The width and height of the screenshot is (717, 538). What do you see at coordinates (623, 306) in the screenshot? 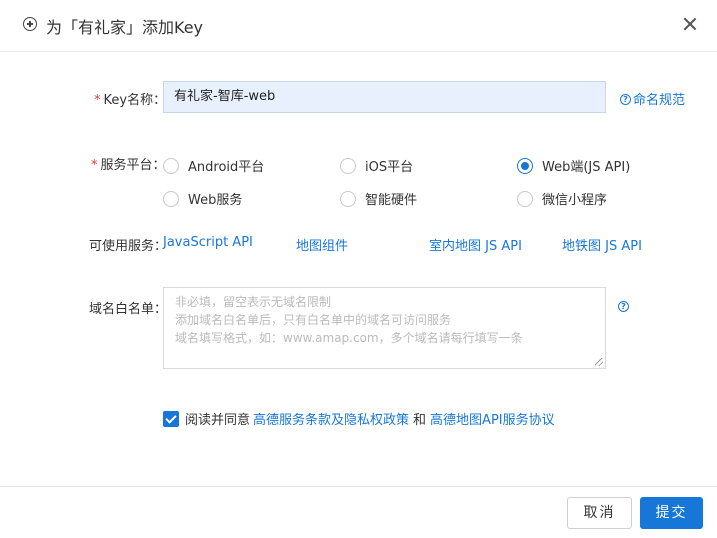
I see `domain-help-icon: ?` at bounding box center [623, 306].